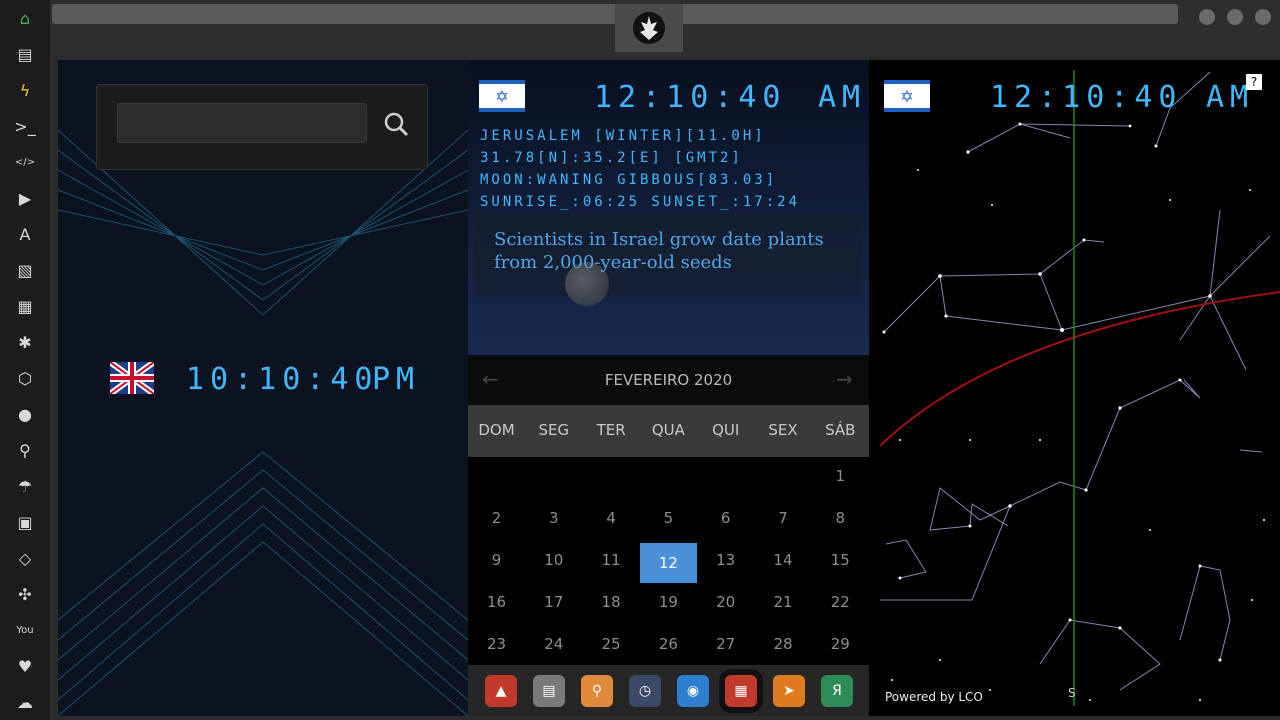  Describe the element at coordinates (1263, 17) in the screenshot. I see `close-button` at that location.